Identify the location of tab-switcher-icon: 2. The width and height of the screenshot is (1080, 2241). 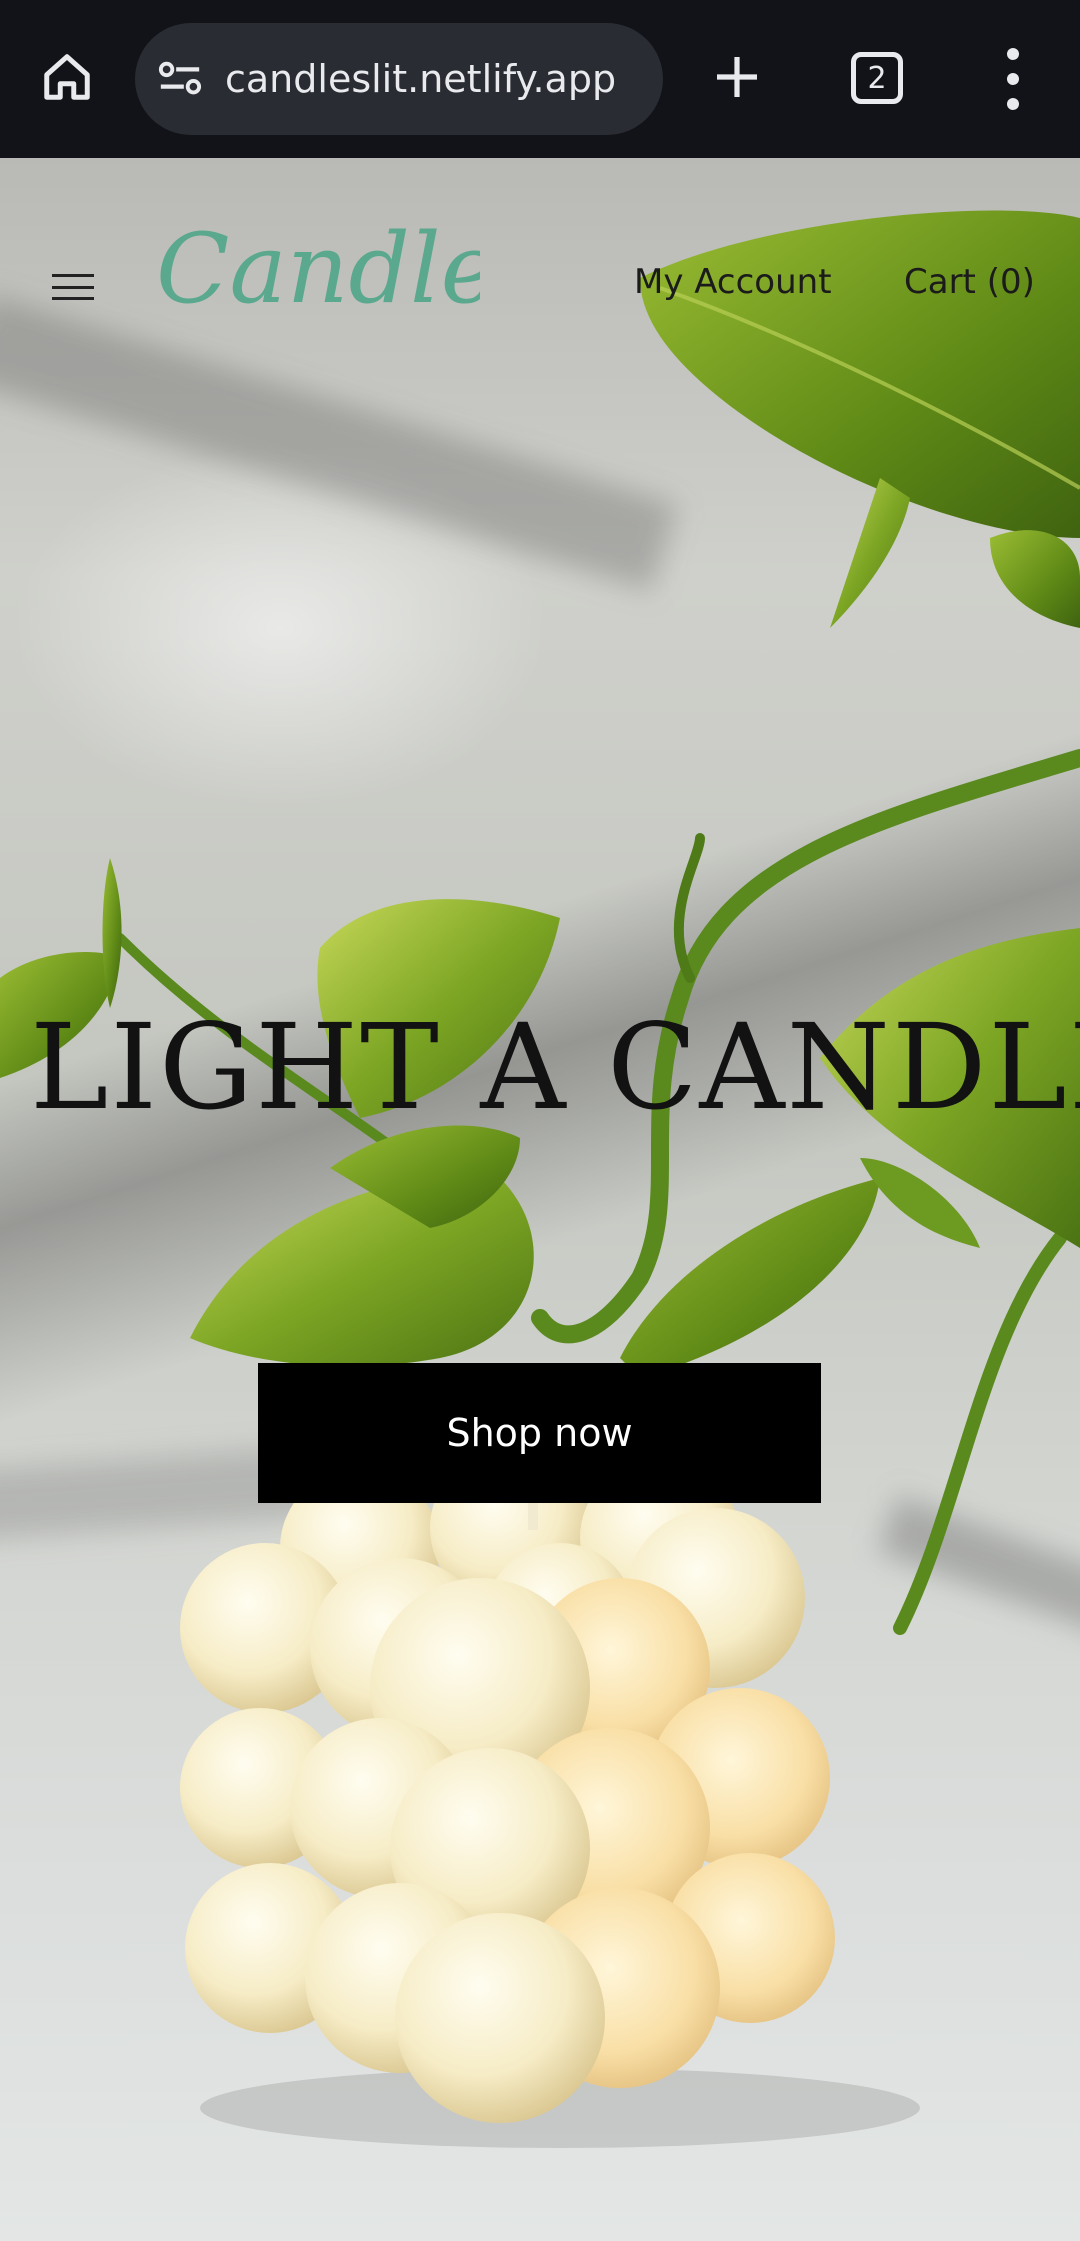
(877, 78).